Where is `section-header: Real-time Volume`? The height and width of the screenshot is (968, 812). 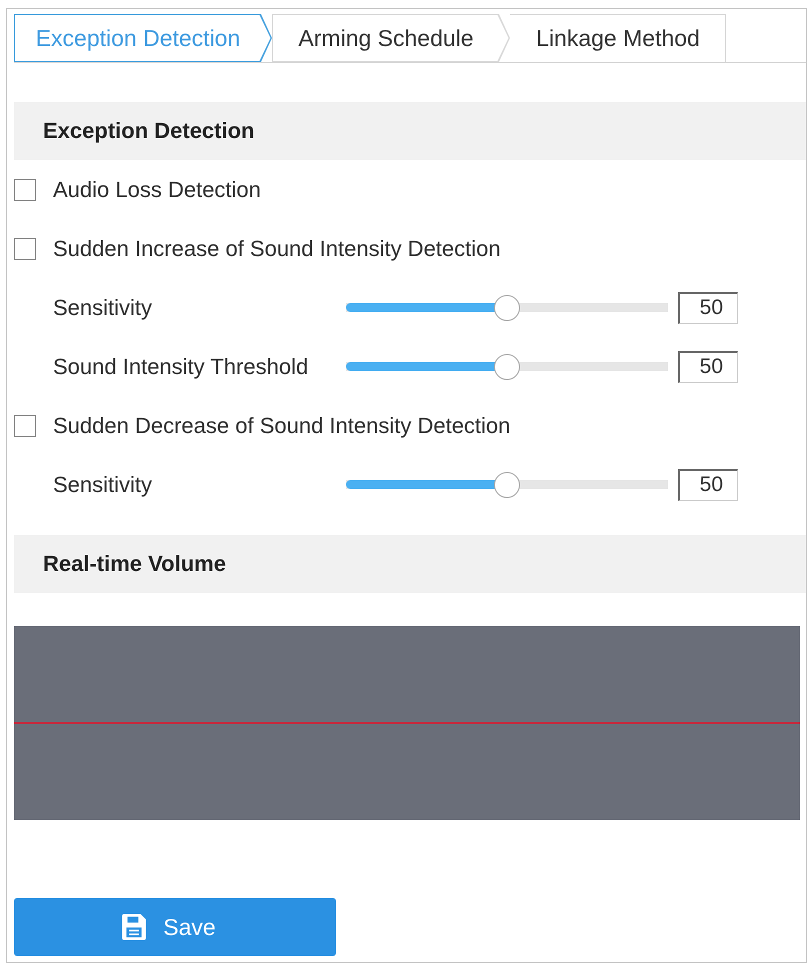 section-header: Real-time Volume is located at coordinates (410, 564).